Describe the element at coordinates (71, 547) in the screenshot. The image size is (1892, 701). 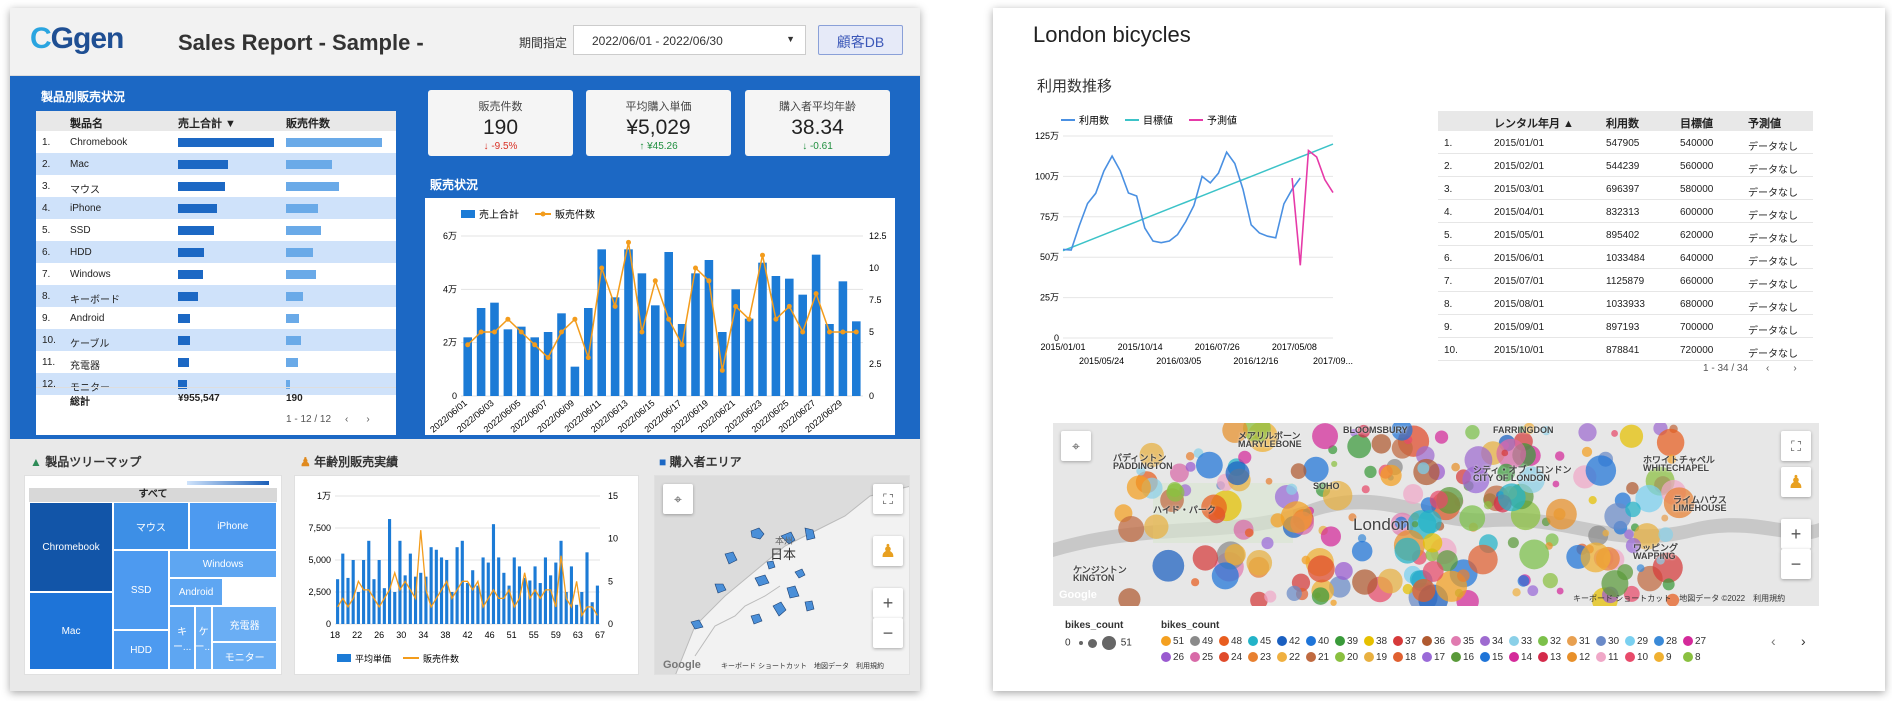
I see `treemap-cell: Chromebook` at that location.